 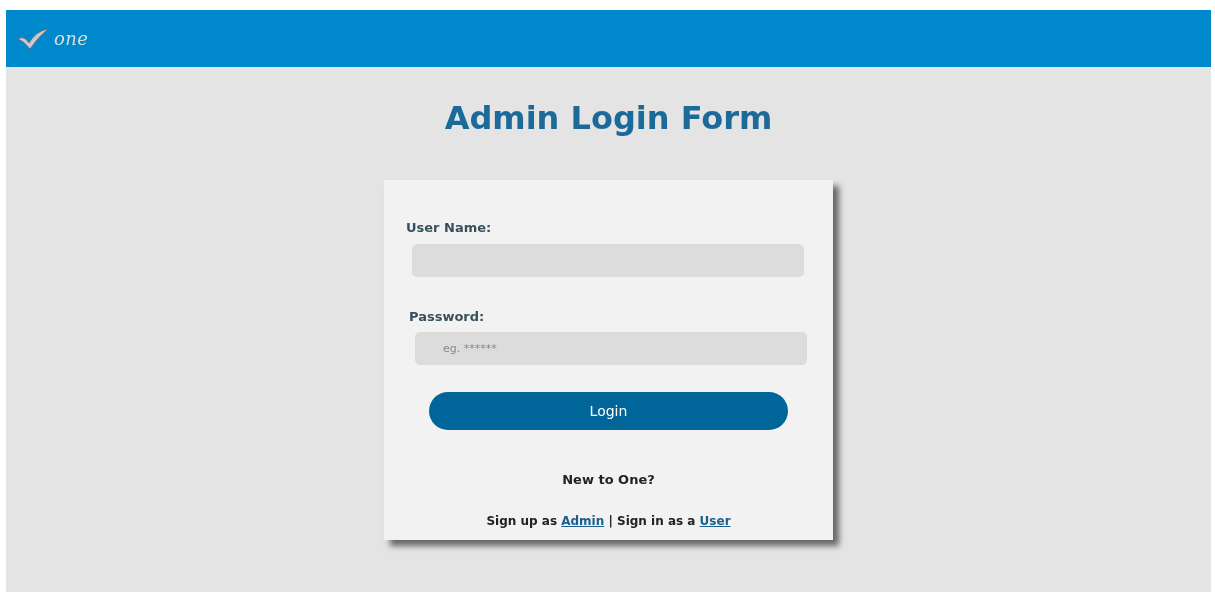 What do you see at coordinates (33, 38) in the screenshot?
I see `checkmark-icon` at bounding box center [33, 38].